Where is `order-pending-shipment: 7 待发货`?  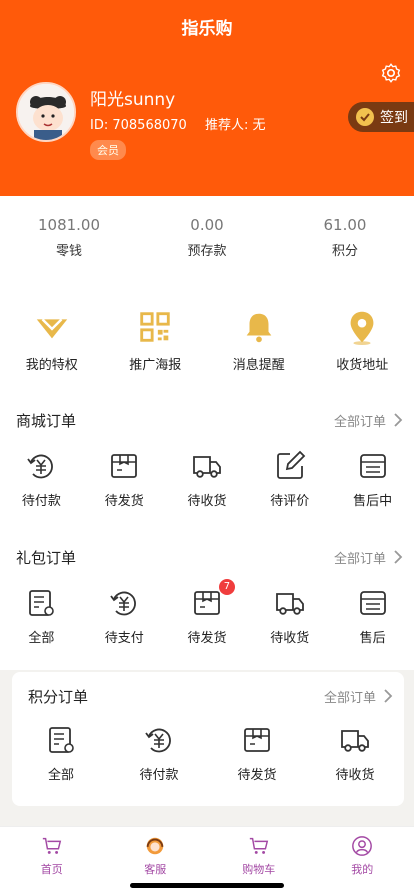 order-pending-shipment: 7 待发货 is located at coordinates (207, 612).